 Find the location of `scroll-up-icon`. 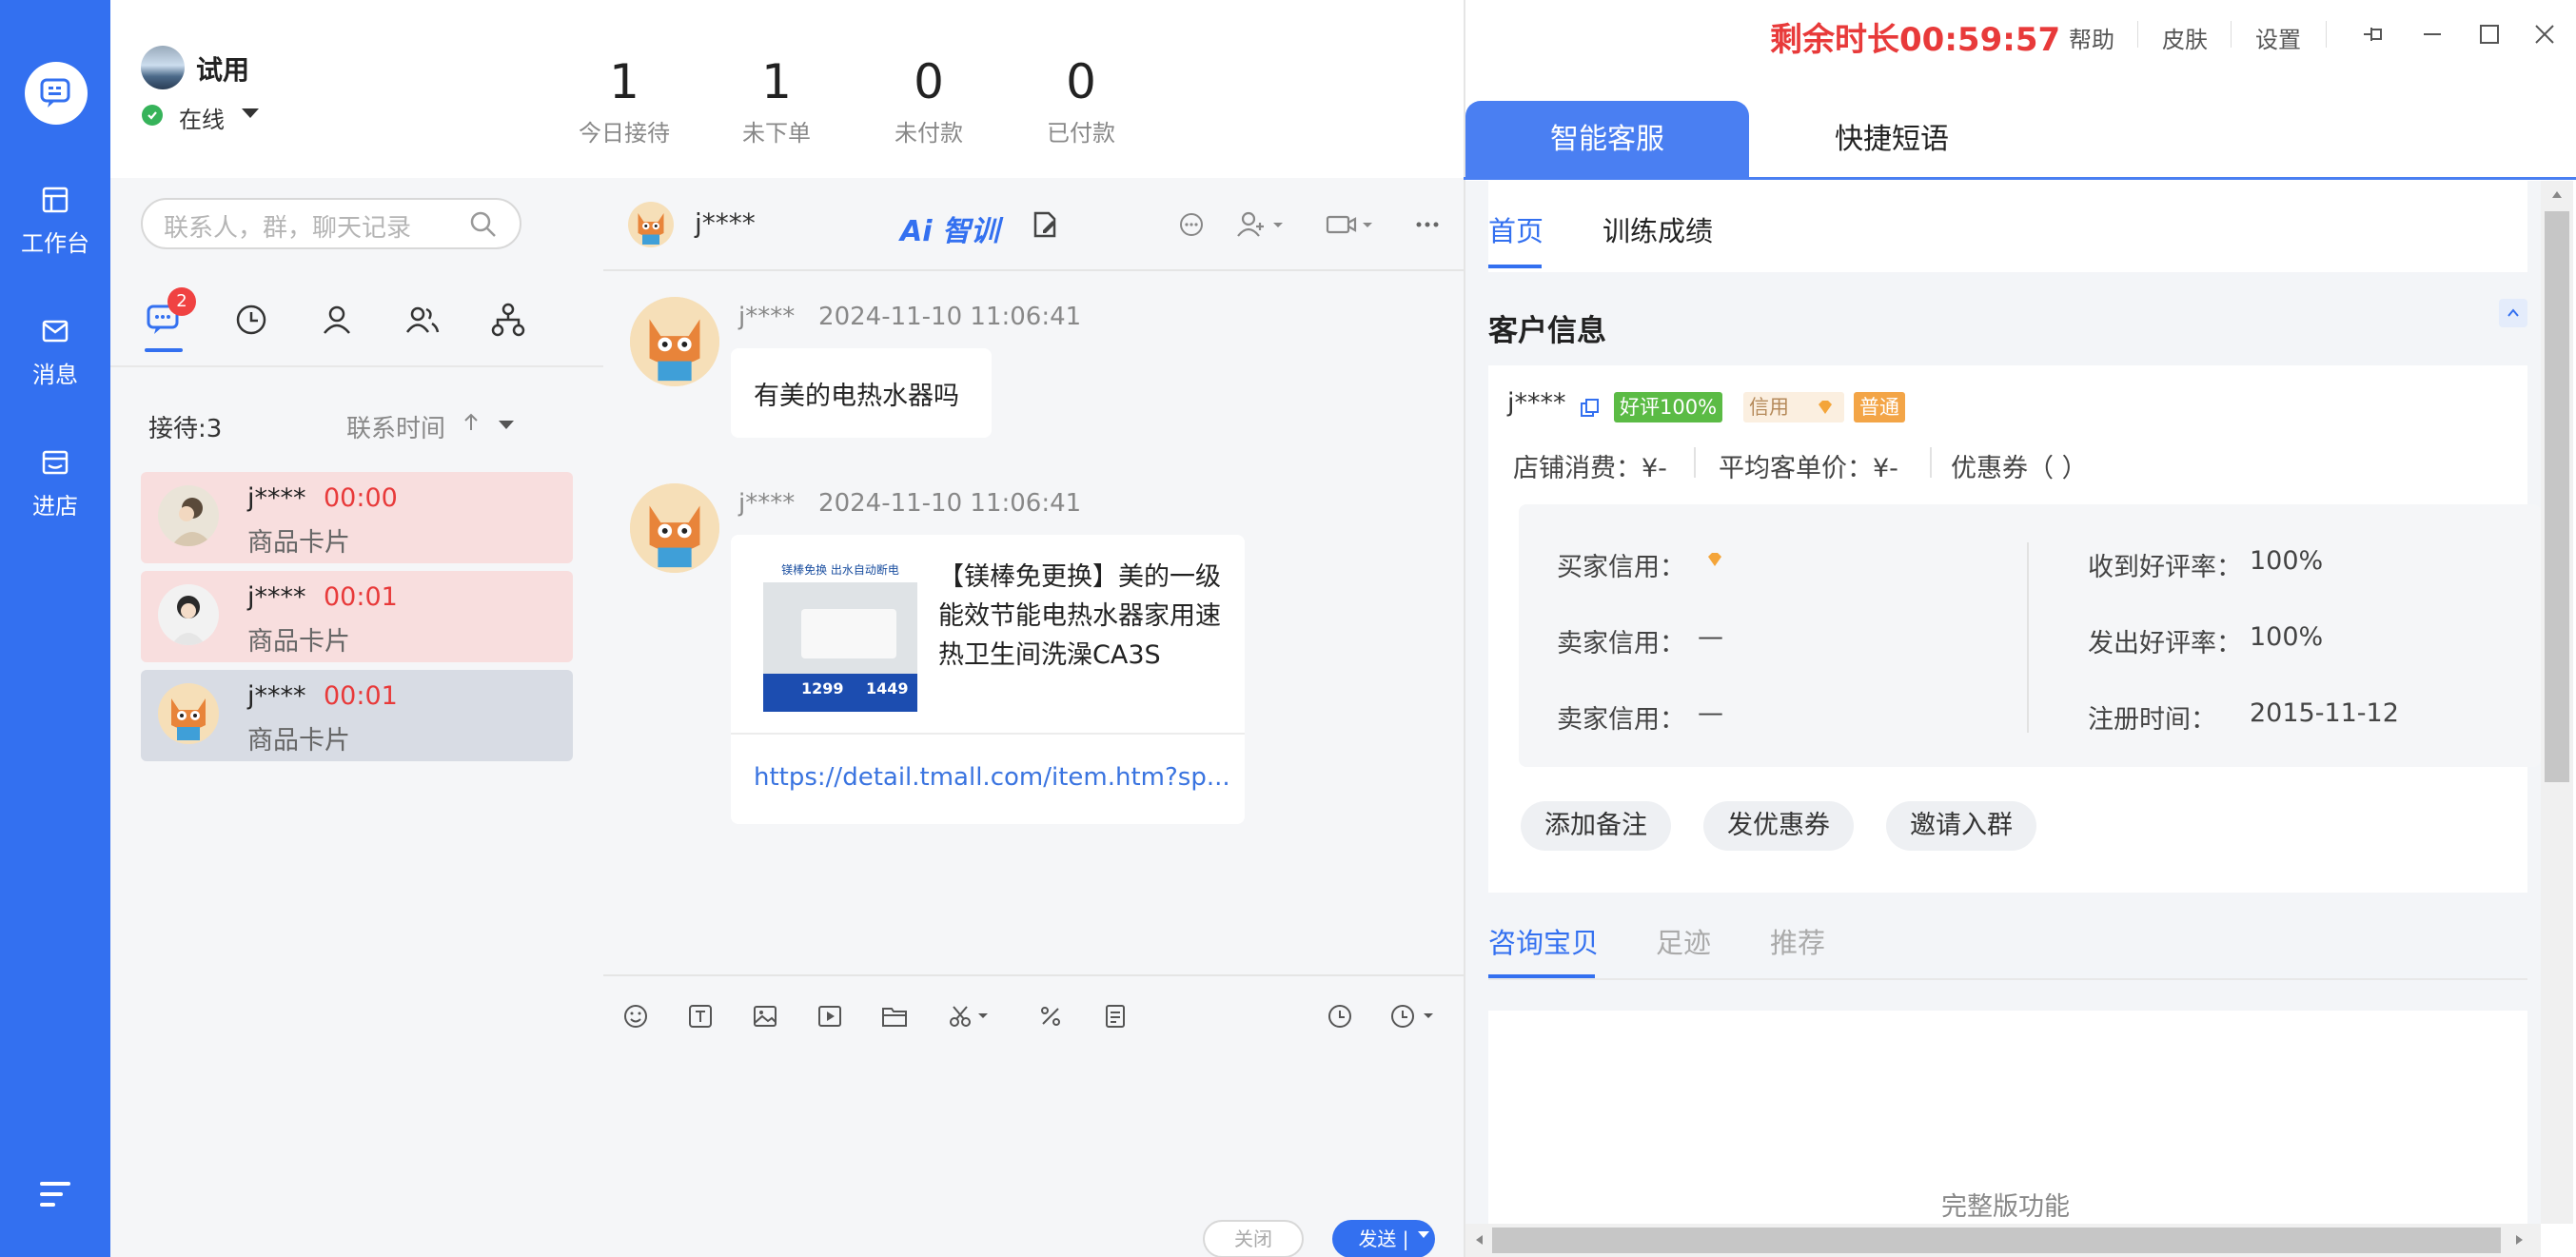

scroll-up-icon is located at coordinates (2557, 194).